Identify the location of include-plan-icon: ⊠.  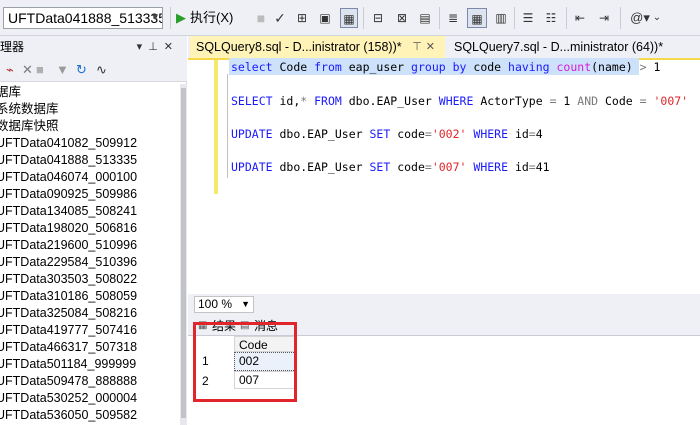
(402, 18).